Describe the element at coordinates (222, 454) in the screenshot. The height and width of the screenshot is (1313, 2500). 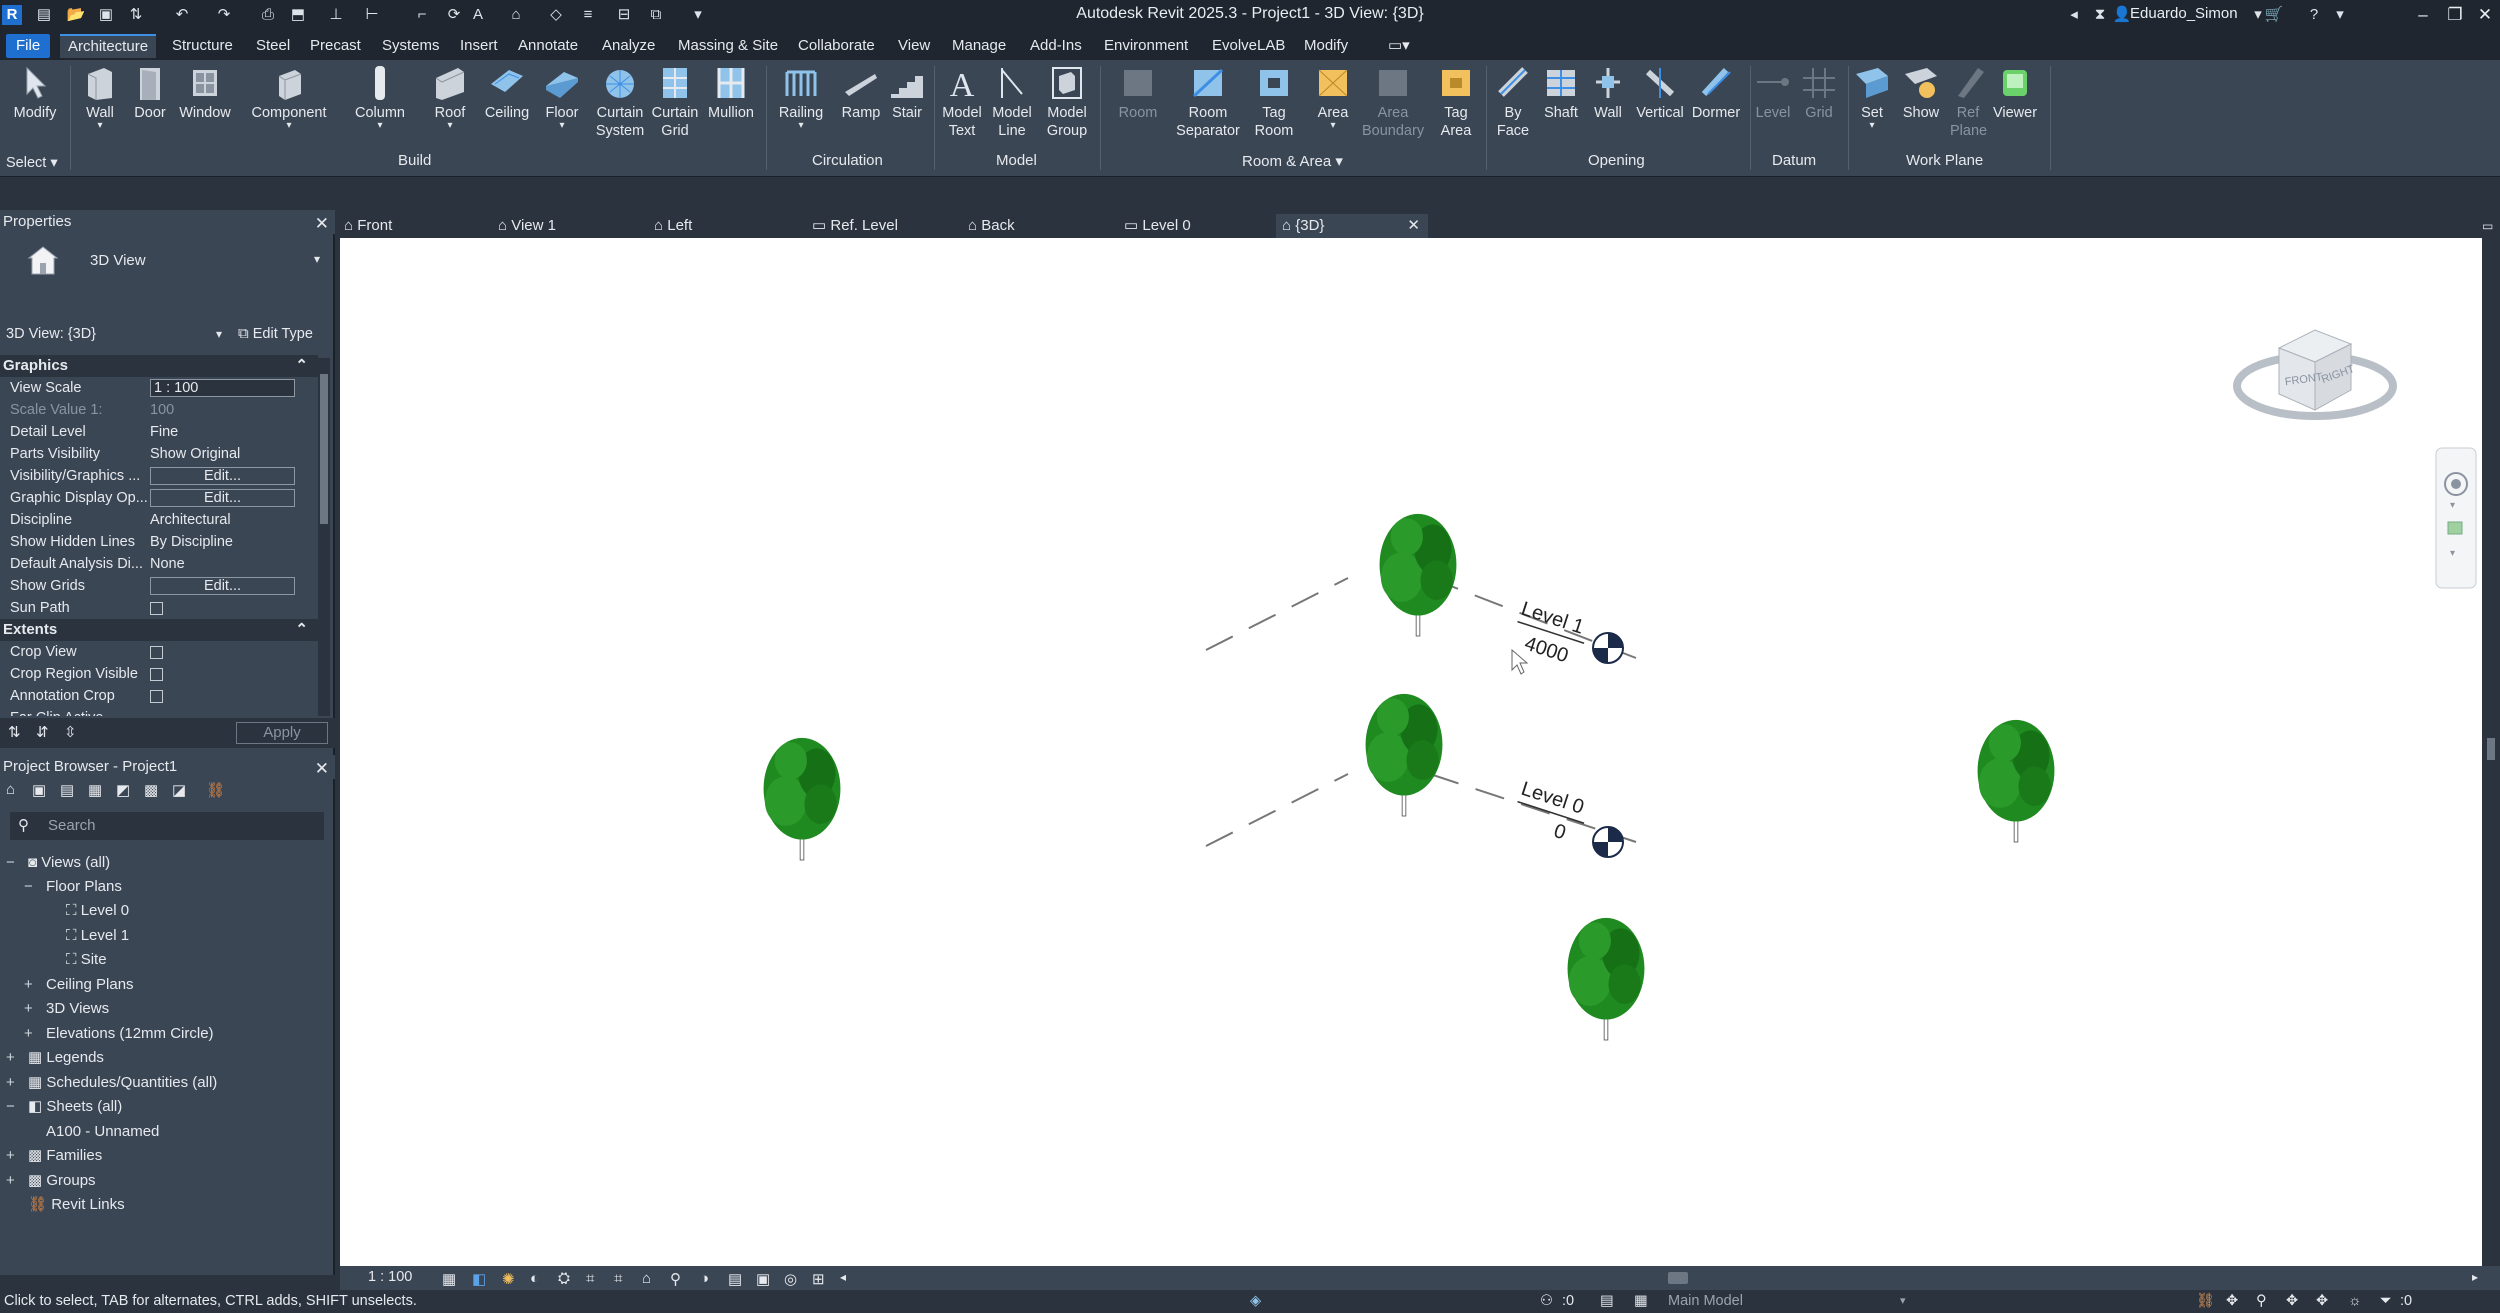
I see `prop-value: Show Original` at that location.